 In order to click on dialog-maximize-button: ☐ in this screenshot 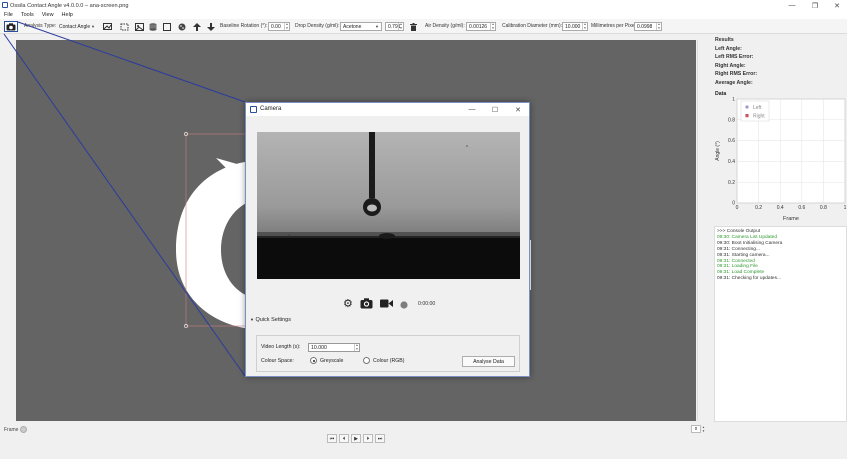, I will do `click(495, 109)`.